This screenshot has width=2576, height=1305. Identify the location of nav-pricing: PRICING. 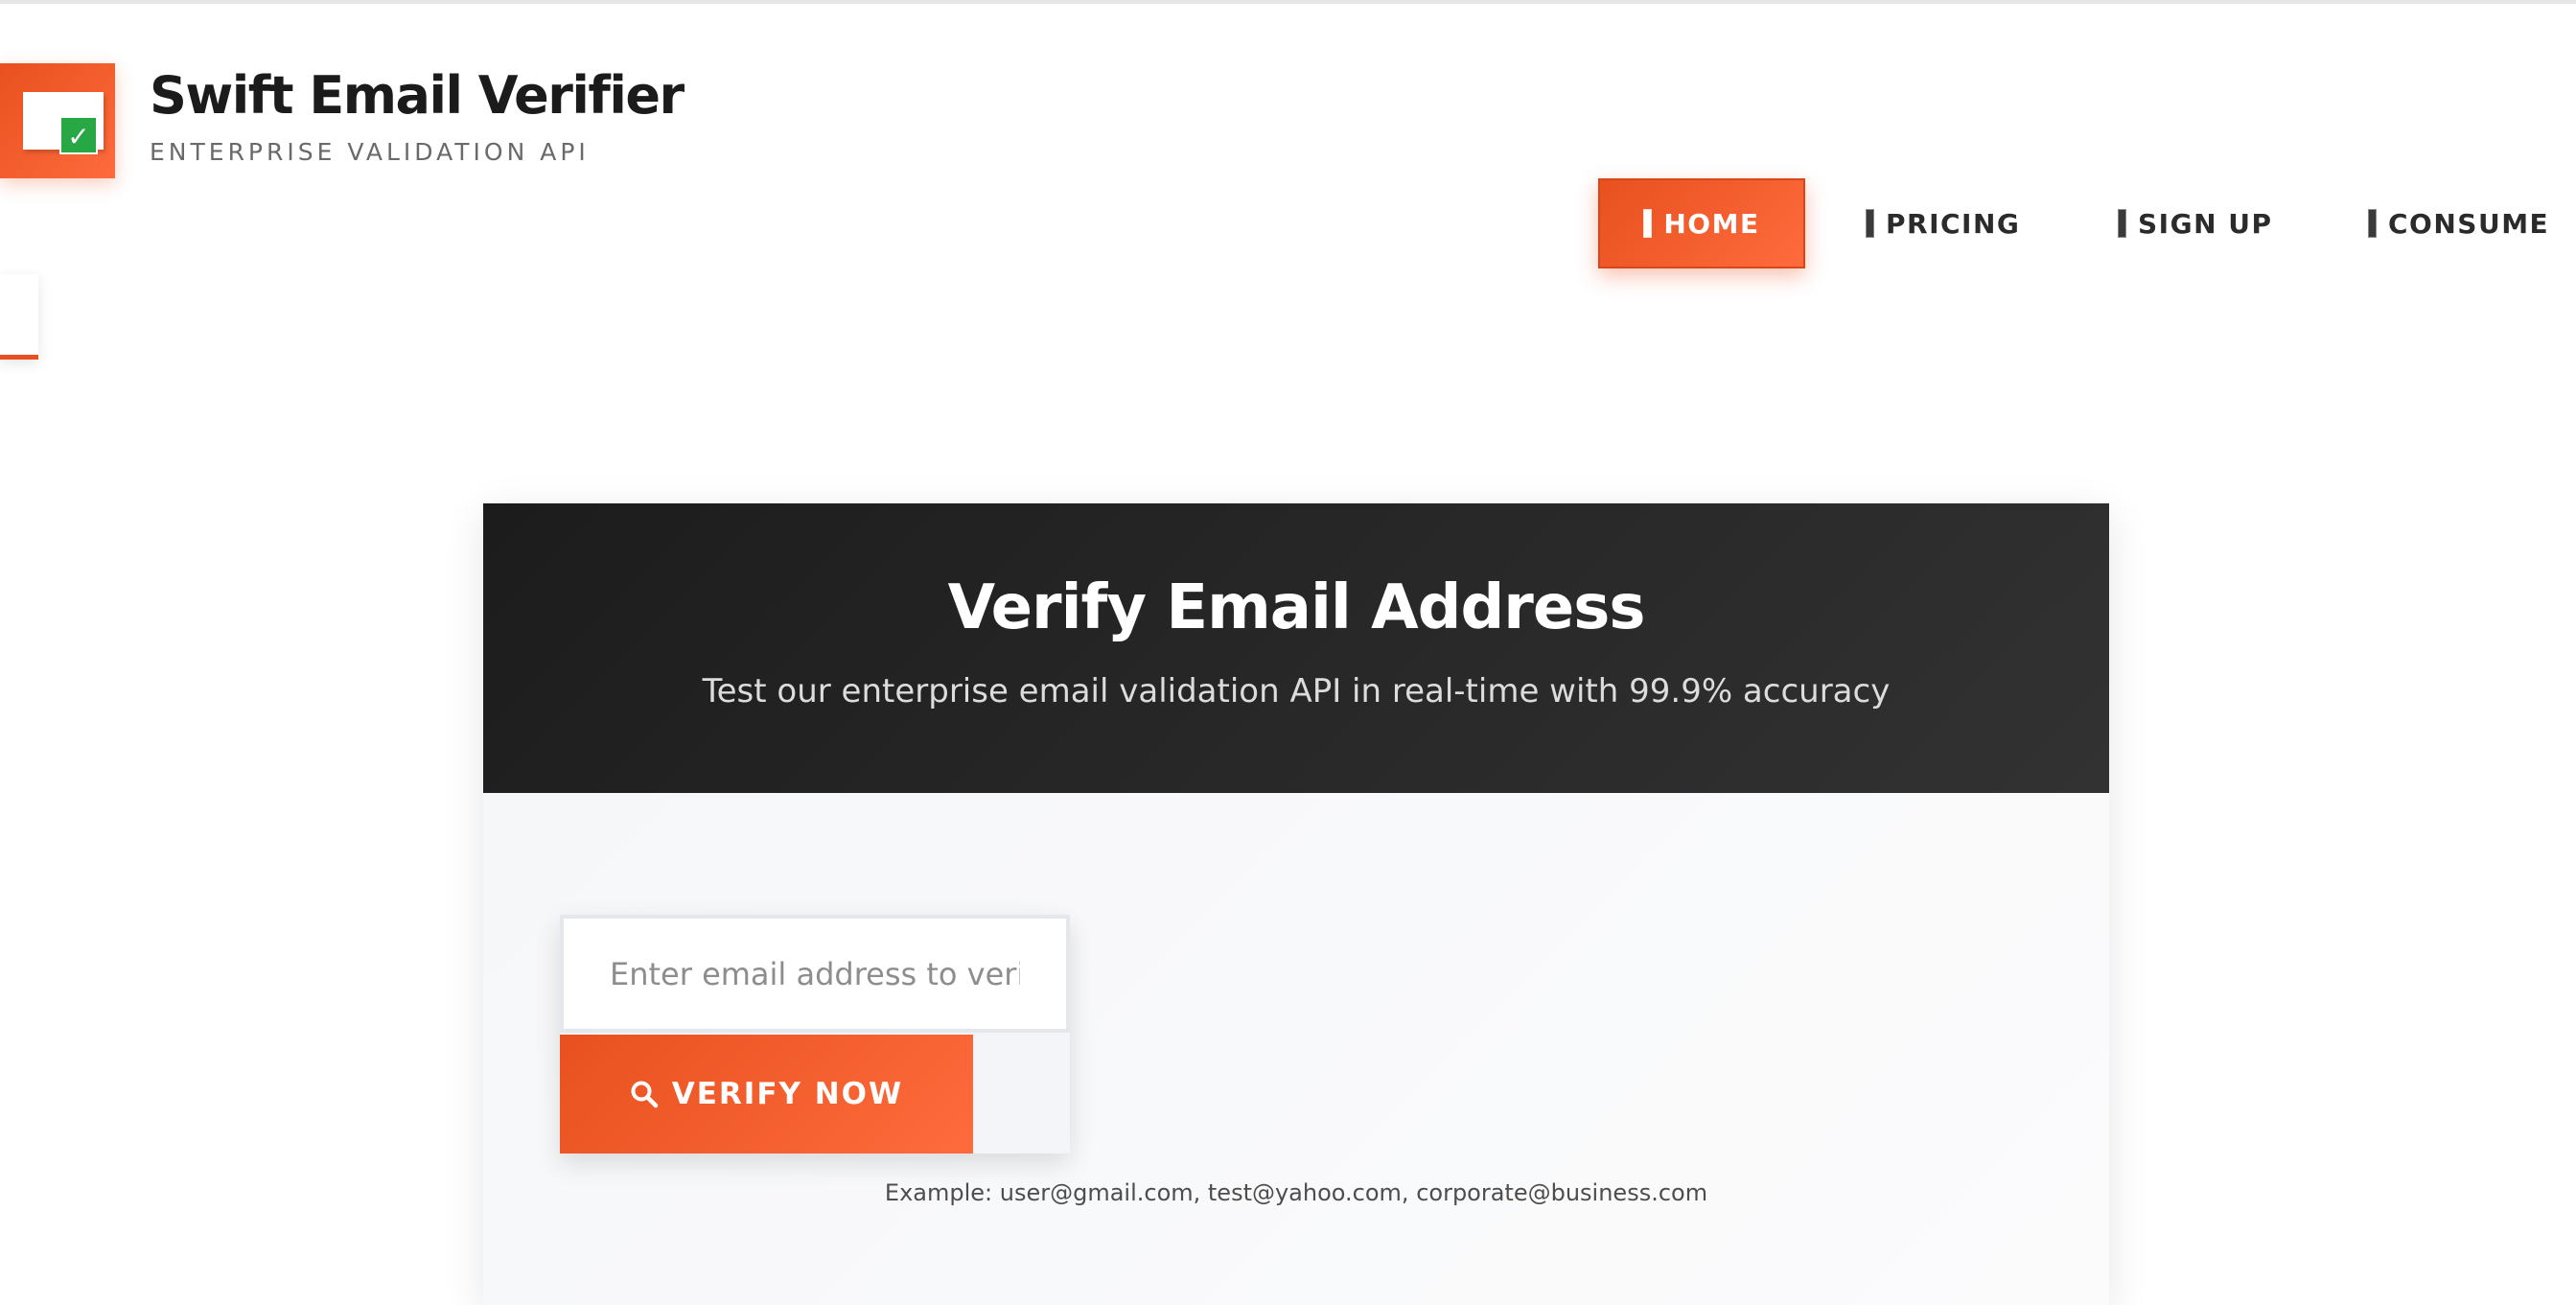
(1943, 223).